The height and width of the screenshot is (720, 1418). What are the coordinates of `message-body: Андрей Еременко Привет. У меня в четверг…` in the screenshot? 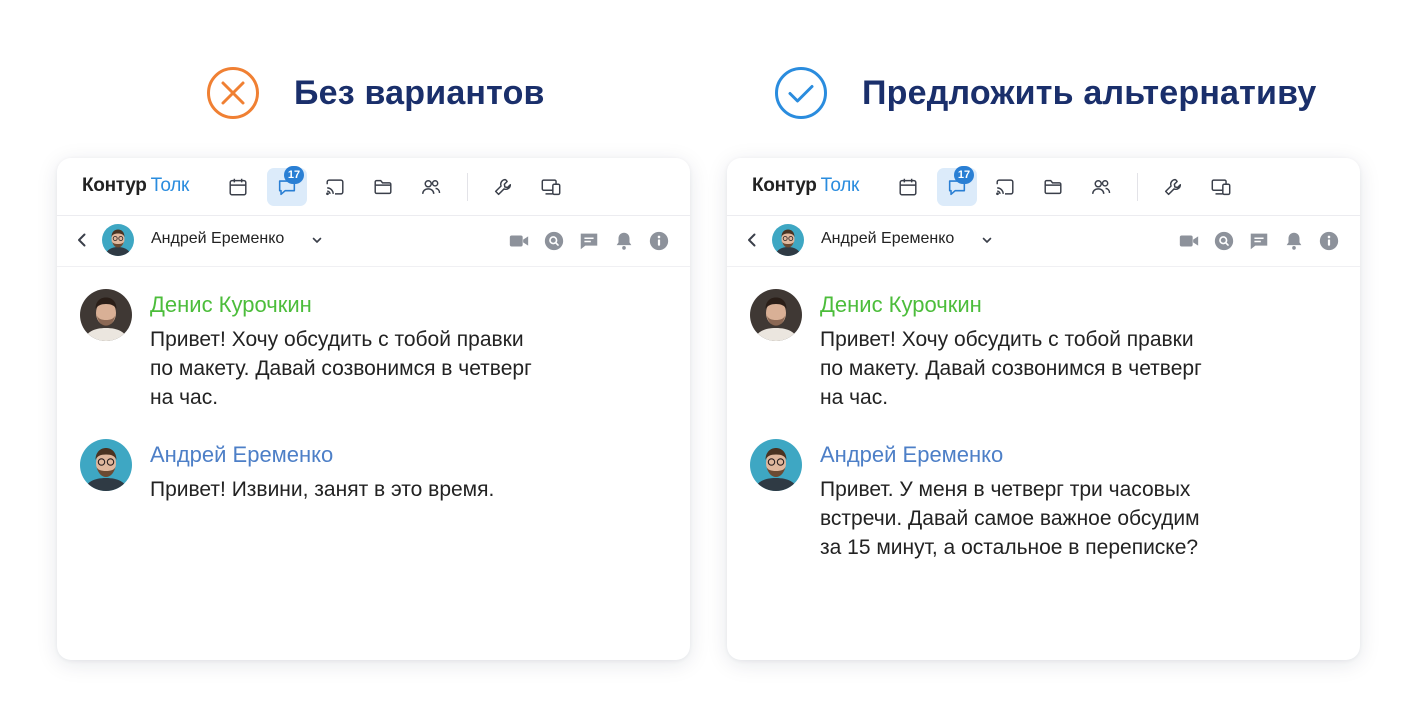 It's located at (1050, 502).